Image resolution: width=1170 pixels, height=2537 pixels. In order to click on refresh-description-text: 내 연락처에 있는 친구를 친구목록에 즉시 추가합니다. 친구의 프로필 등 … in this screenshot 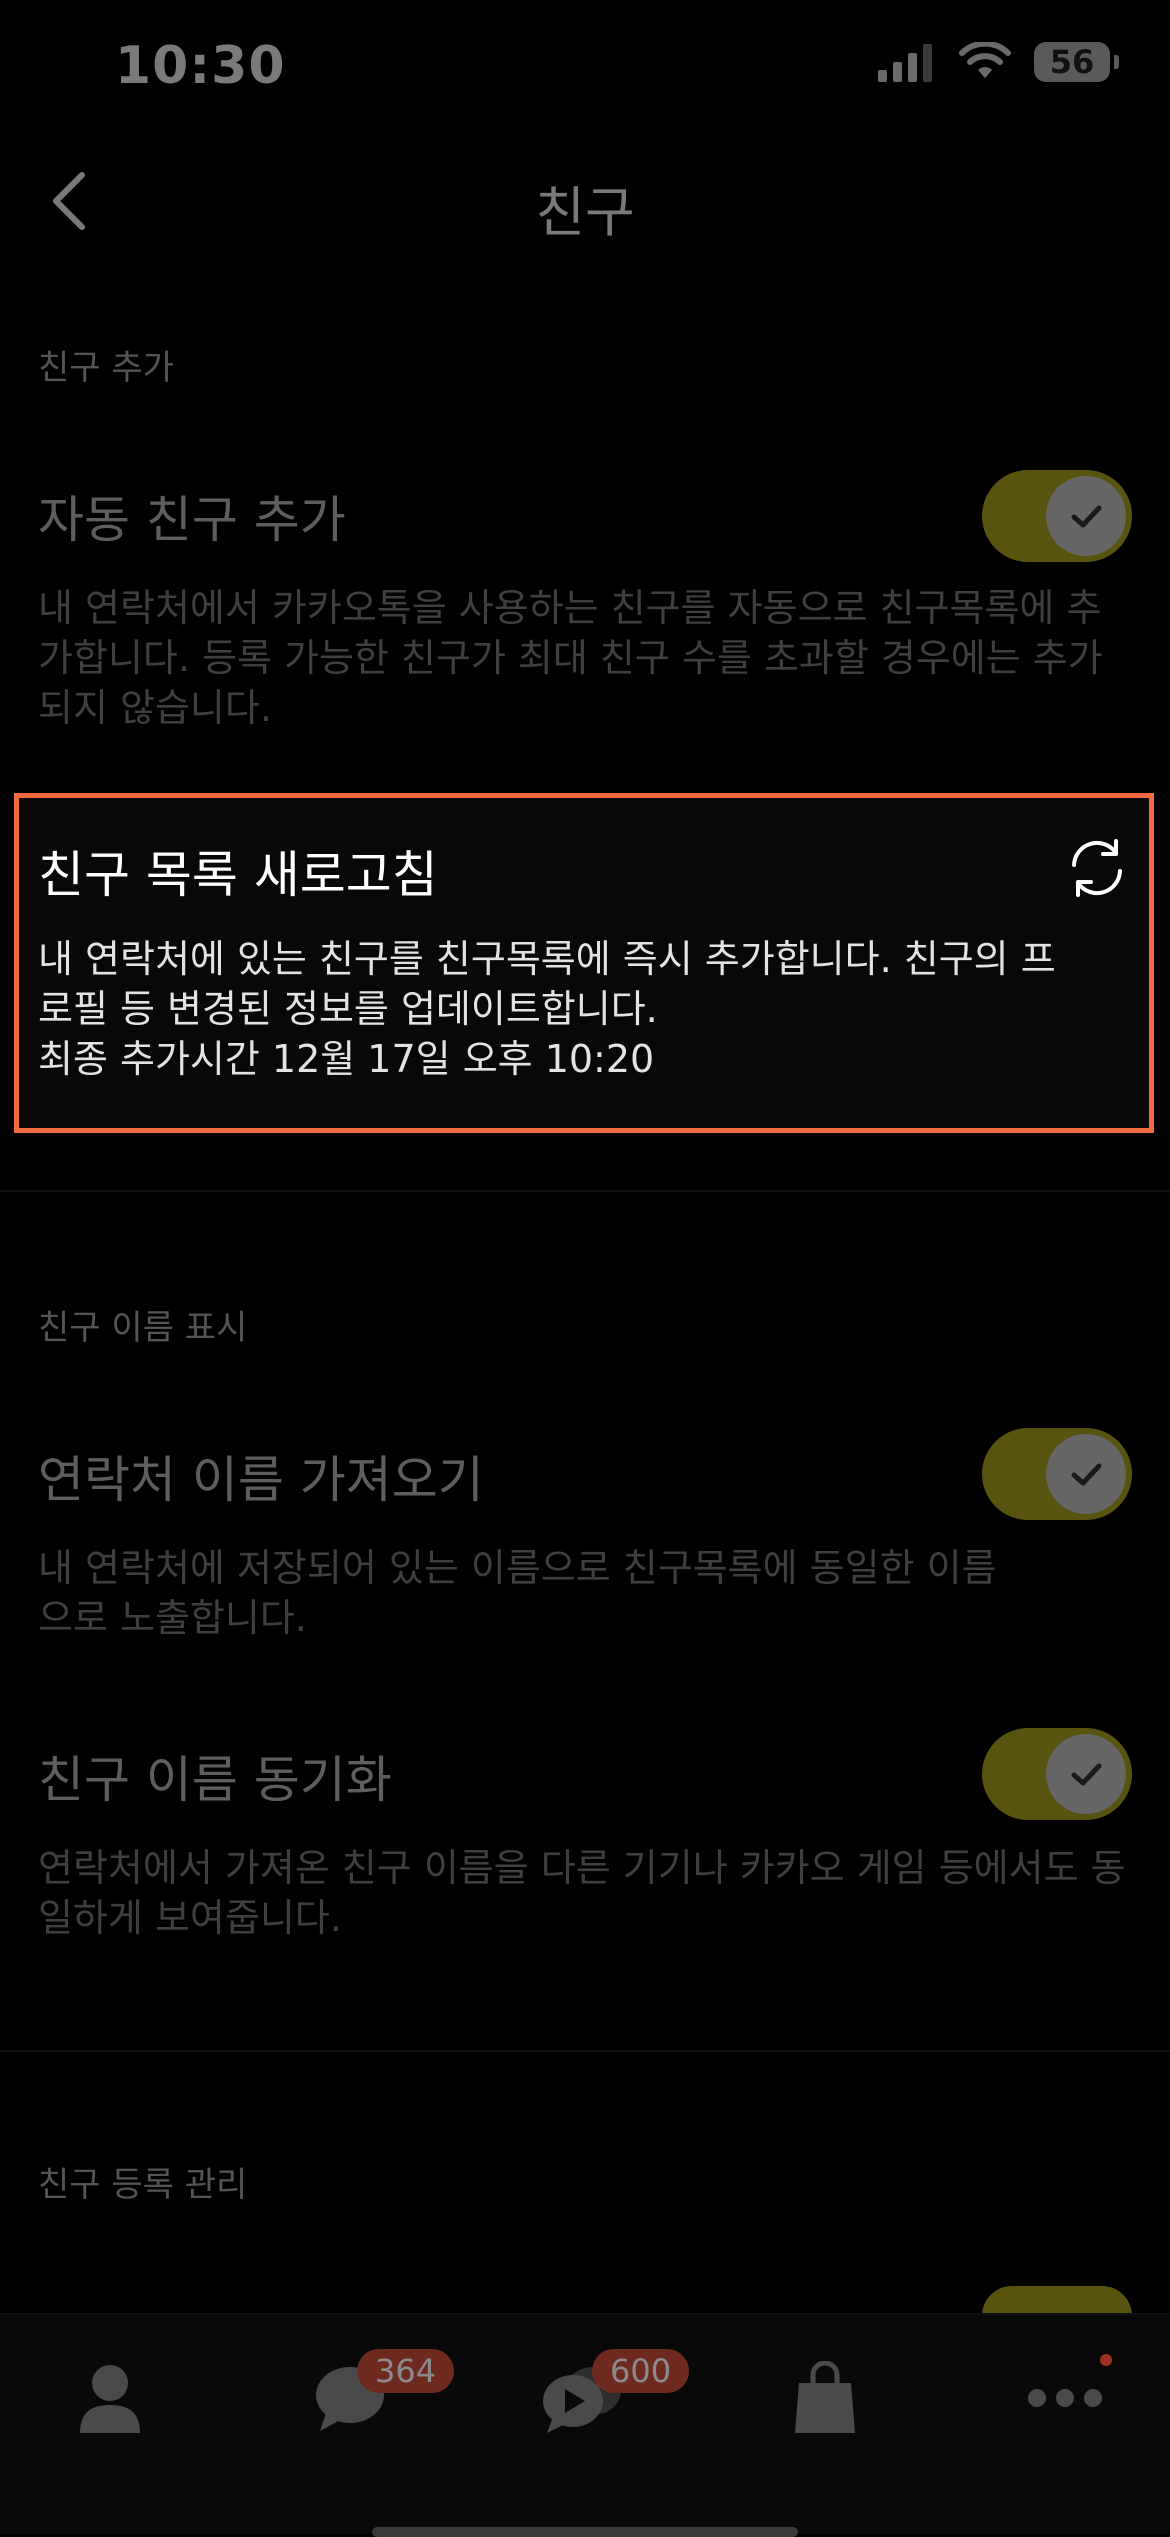, I will do `click(547, 984)`.